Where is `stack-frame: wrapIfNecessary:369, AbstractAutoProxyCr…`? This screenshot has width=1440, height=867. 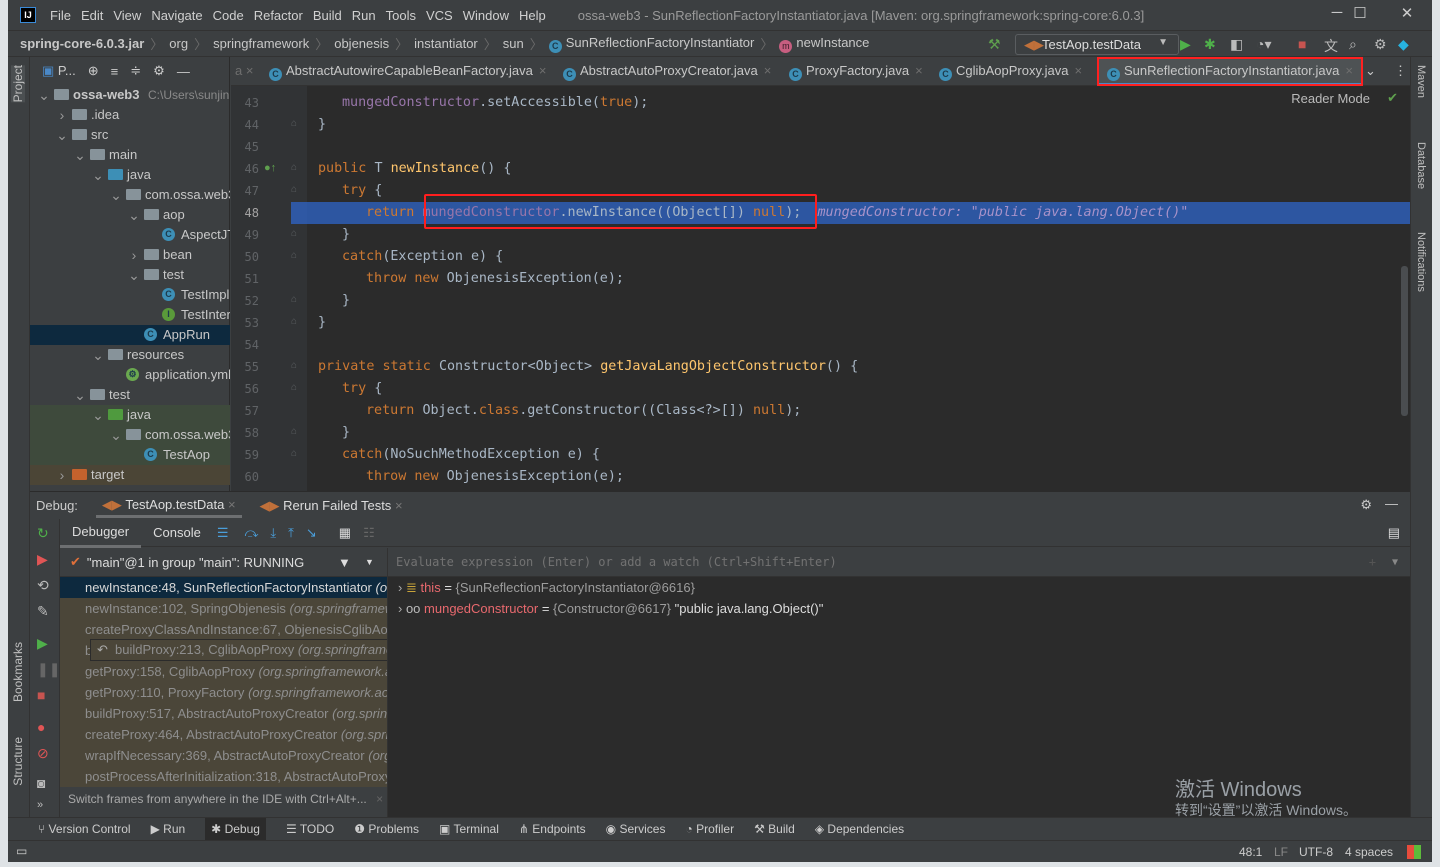
stack-frame: wrapIfNecessary:369, AbstractAutoProxyCr… is located at coordinates (223, 755).